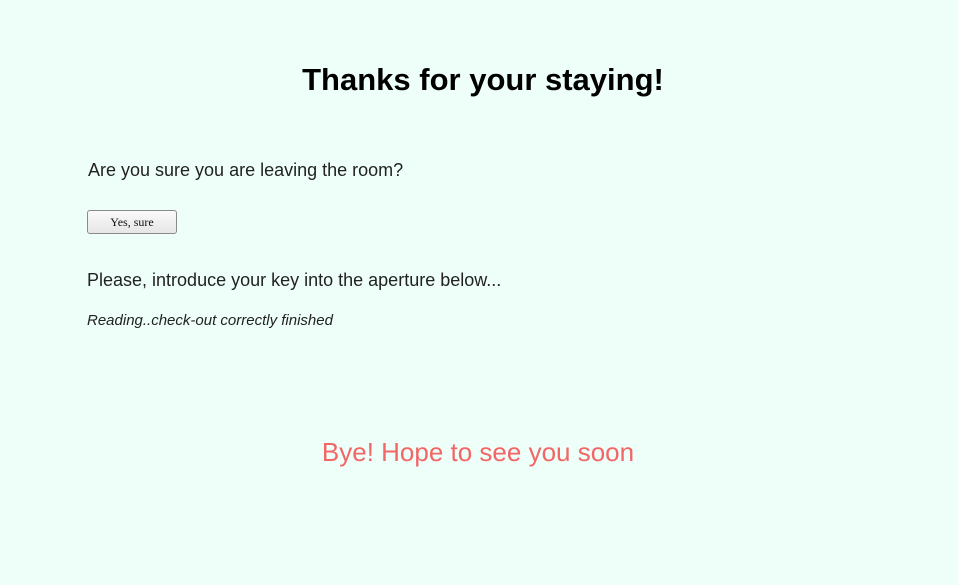 The image size is (958, 585). I want to click on confirm-leave-button: Yes, sure, so click(132, 222).